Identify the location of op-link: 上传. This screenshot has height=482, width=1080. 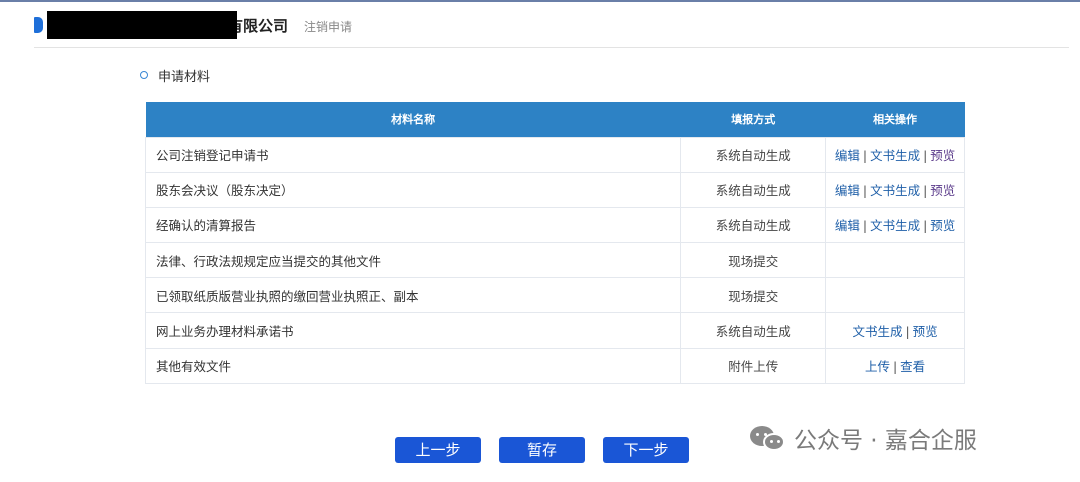
(877, 366).